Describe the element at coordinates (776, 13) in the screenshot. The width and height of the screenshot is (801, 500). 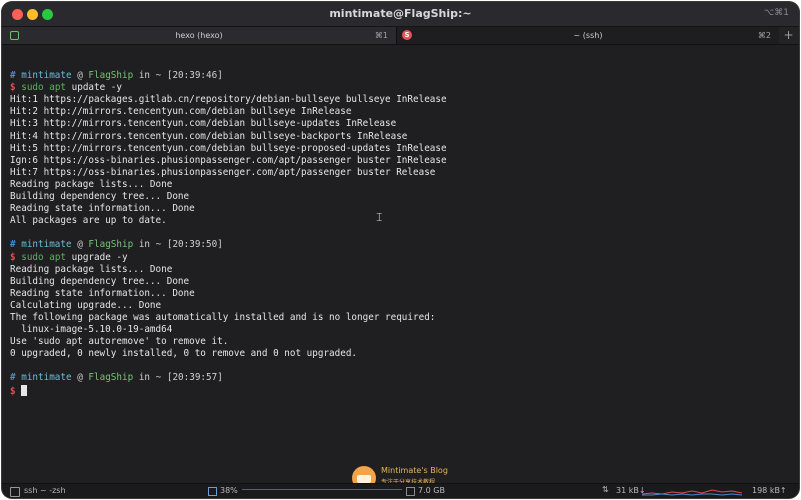
I see `window-hotkey: ⌥⌘1` at that location.